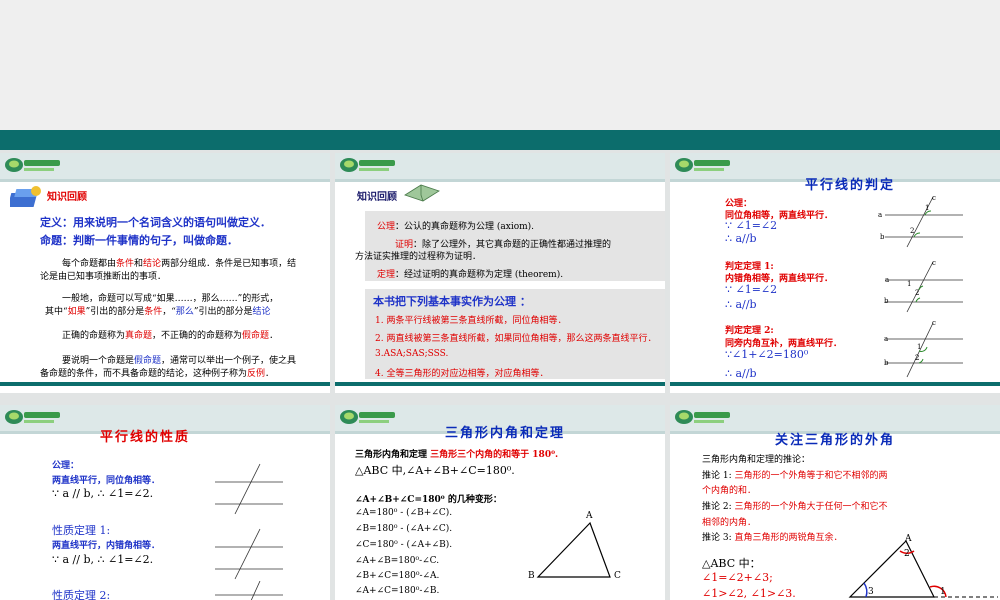 This screenshot has height=600, width=1000. I want to click on fig-label-2: 2, so click(907, 554).